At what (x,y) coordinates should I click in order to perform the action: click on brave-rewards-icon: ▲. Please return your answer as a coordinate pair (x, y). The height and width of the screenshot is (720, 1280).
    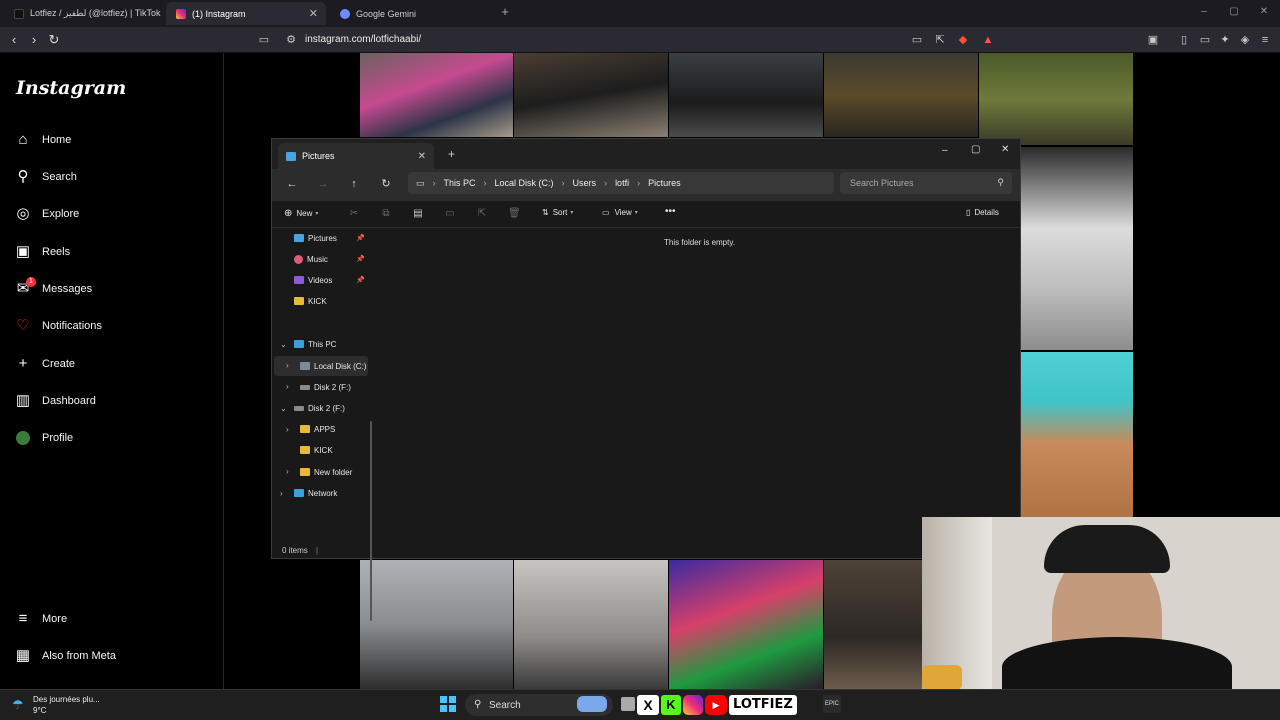
    Looking at the image, I should click on (988, 40).